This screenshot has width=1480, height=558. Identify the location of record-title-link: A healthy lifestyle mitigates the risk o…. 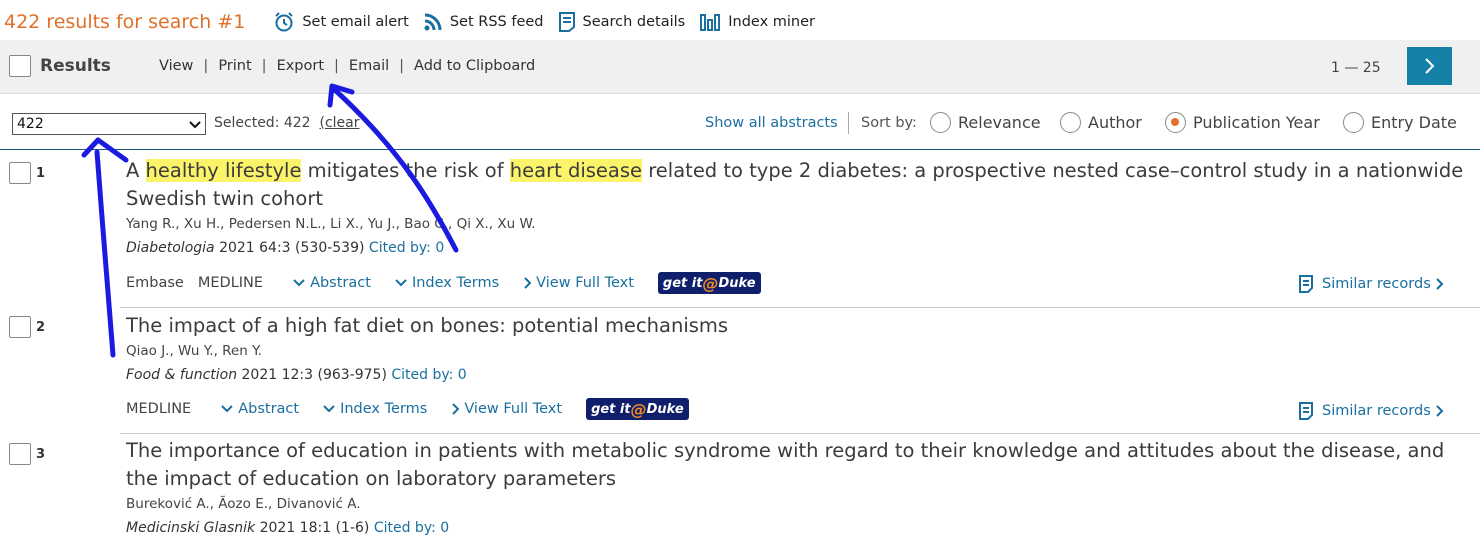
(796, 185).